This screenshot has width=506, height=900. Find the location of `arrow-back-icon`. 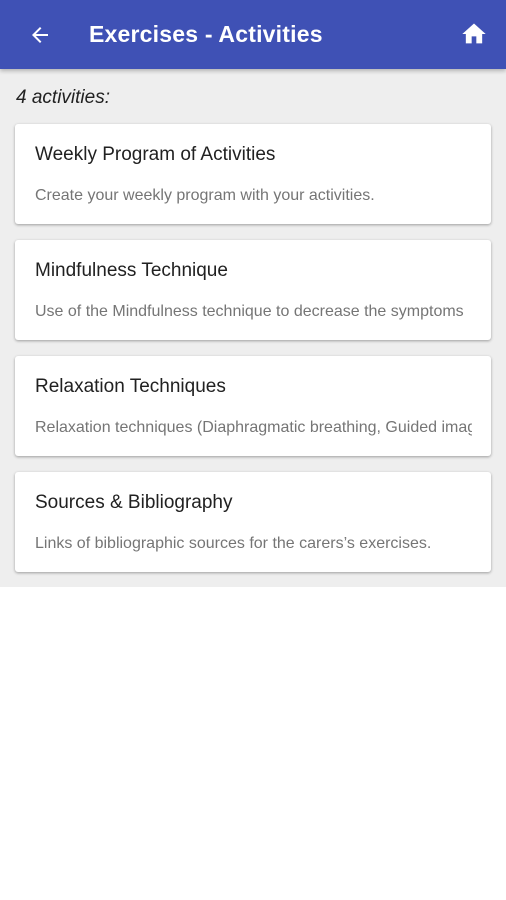

arrow-back-icon is located at coordinates (40, 34).